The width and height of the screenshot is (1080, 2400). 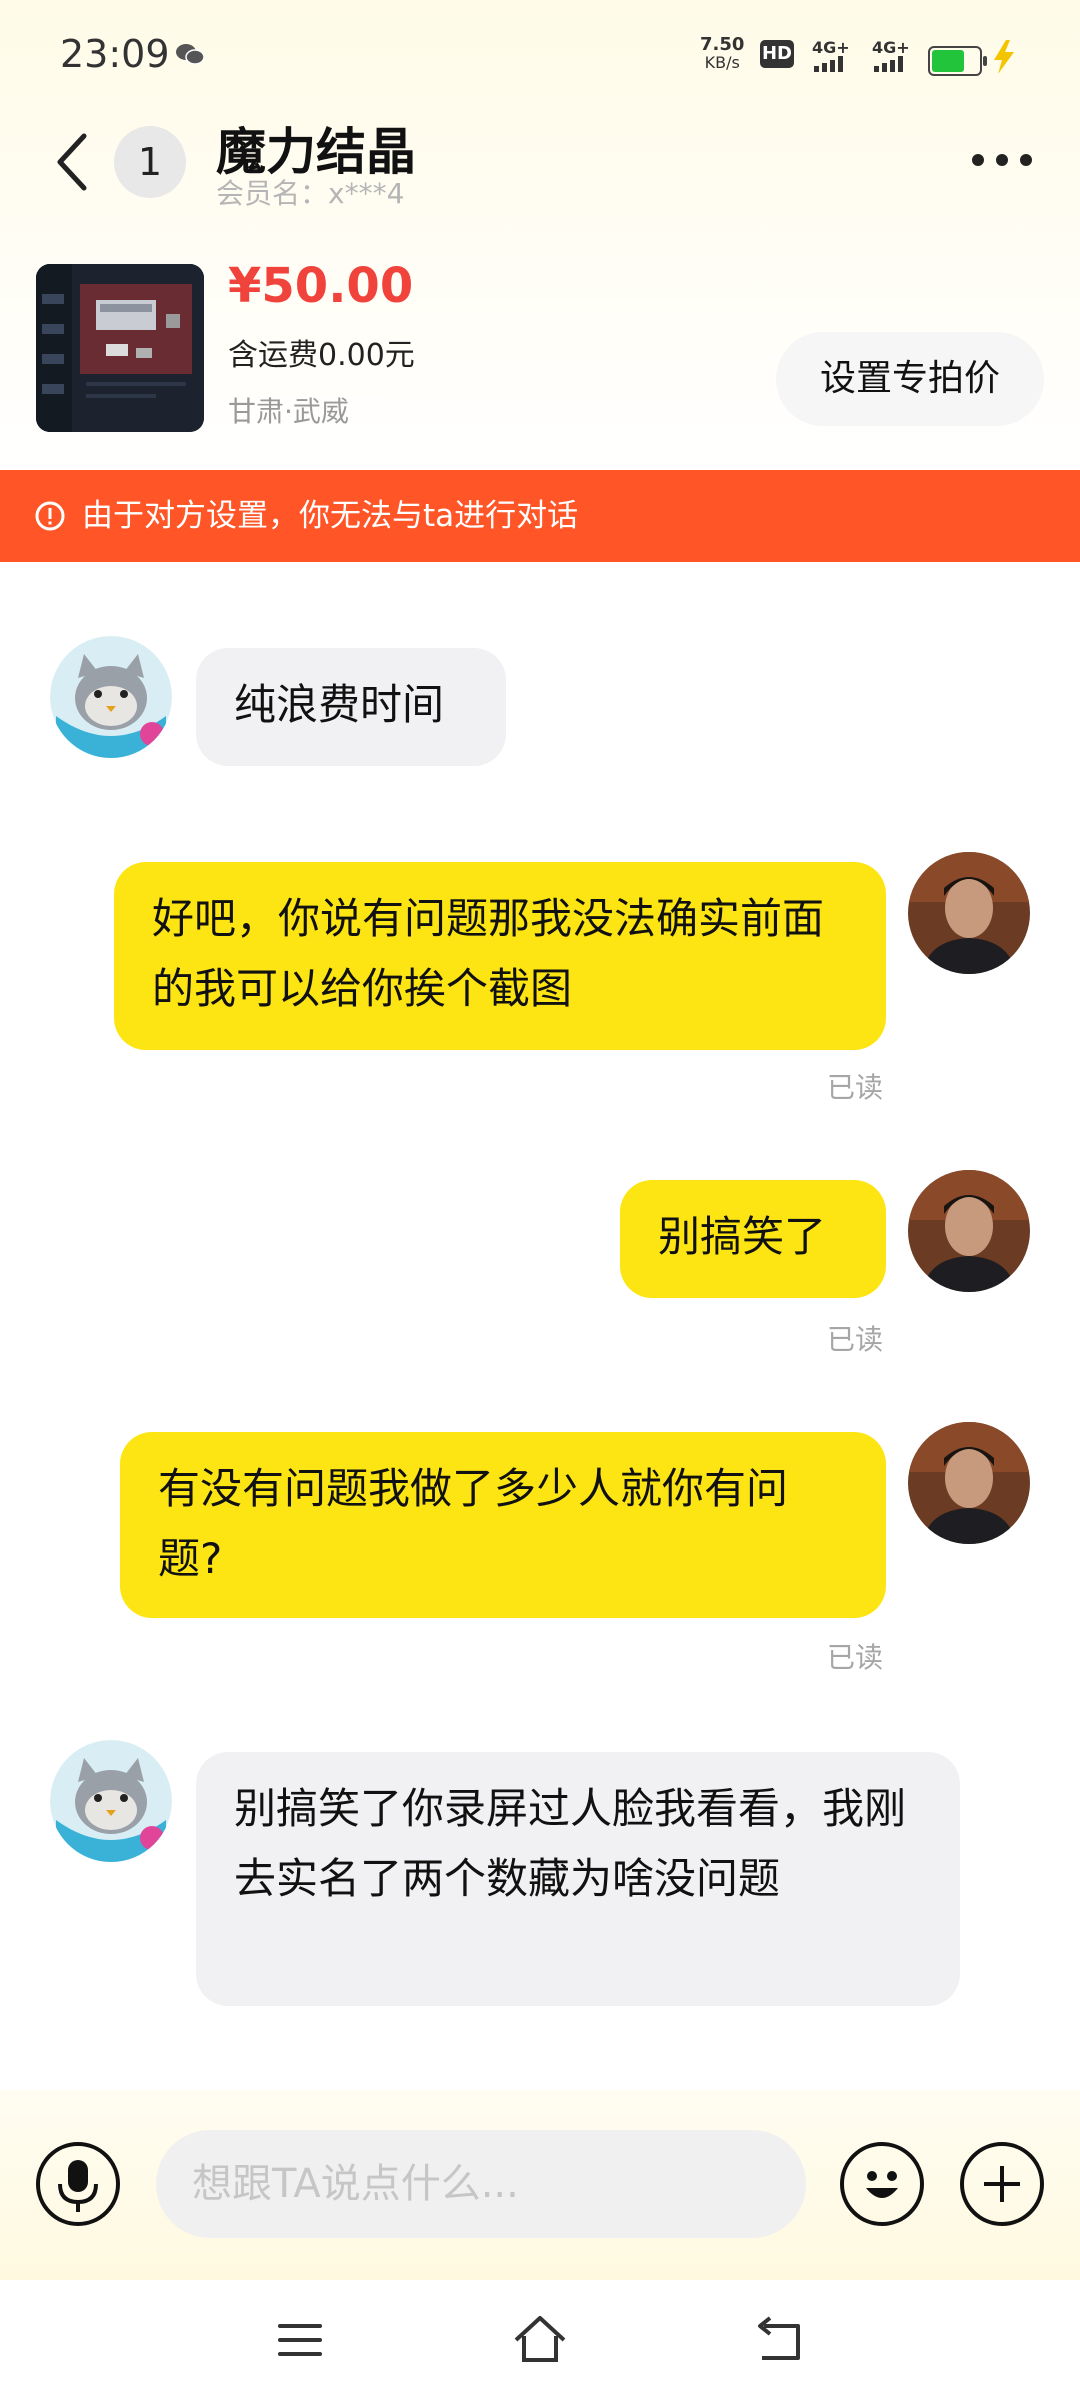 What do you see at coordinates (190, 54) in the screenshot?
I see `wechat-notification-icon` at bounding box center [190, 54].